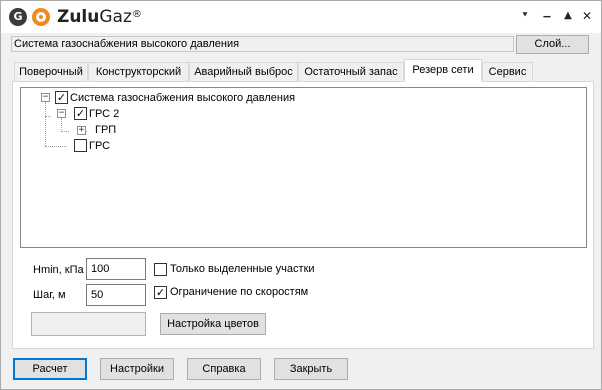 The width and height of the screenshot is (602, 390). I want to click on settings-button: Настройки, so click(137, 369).